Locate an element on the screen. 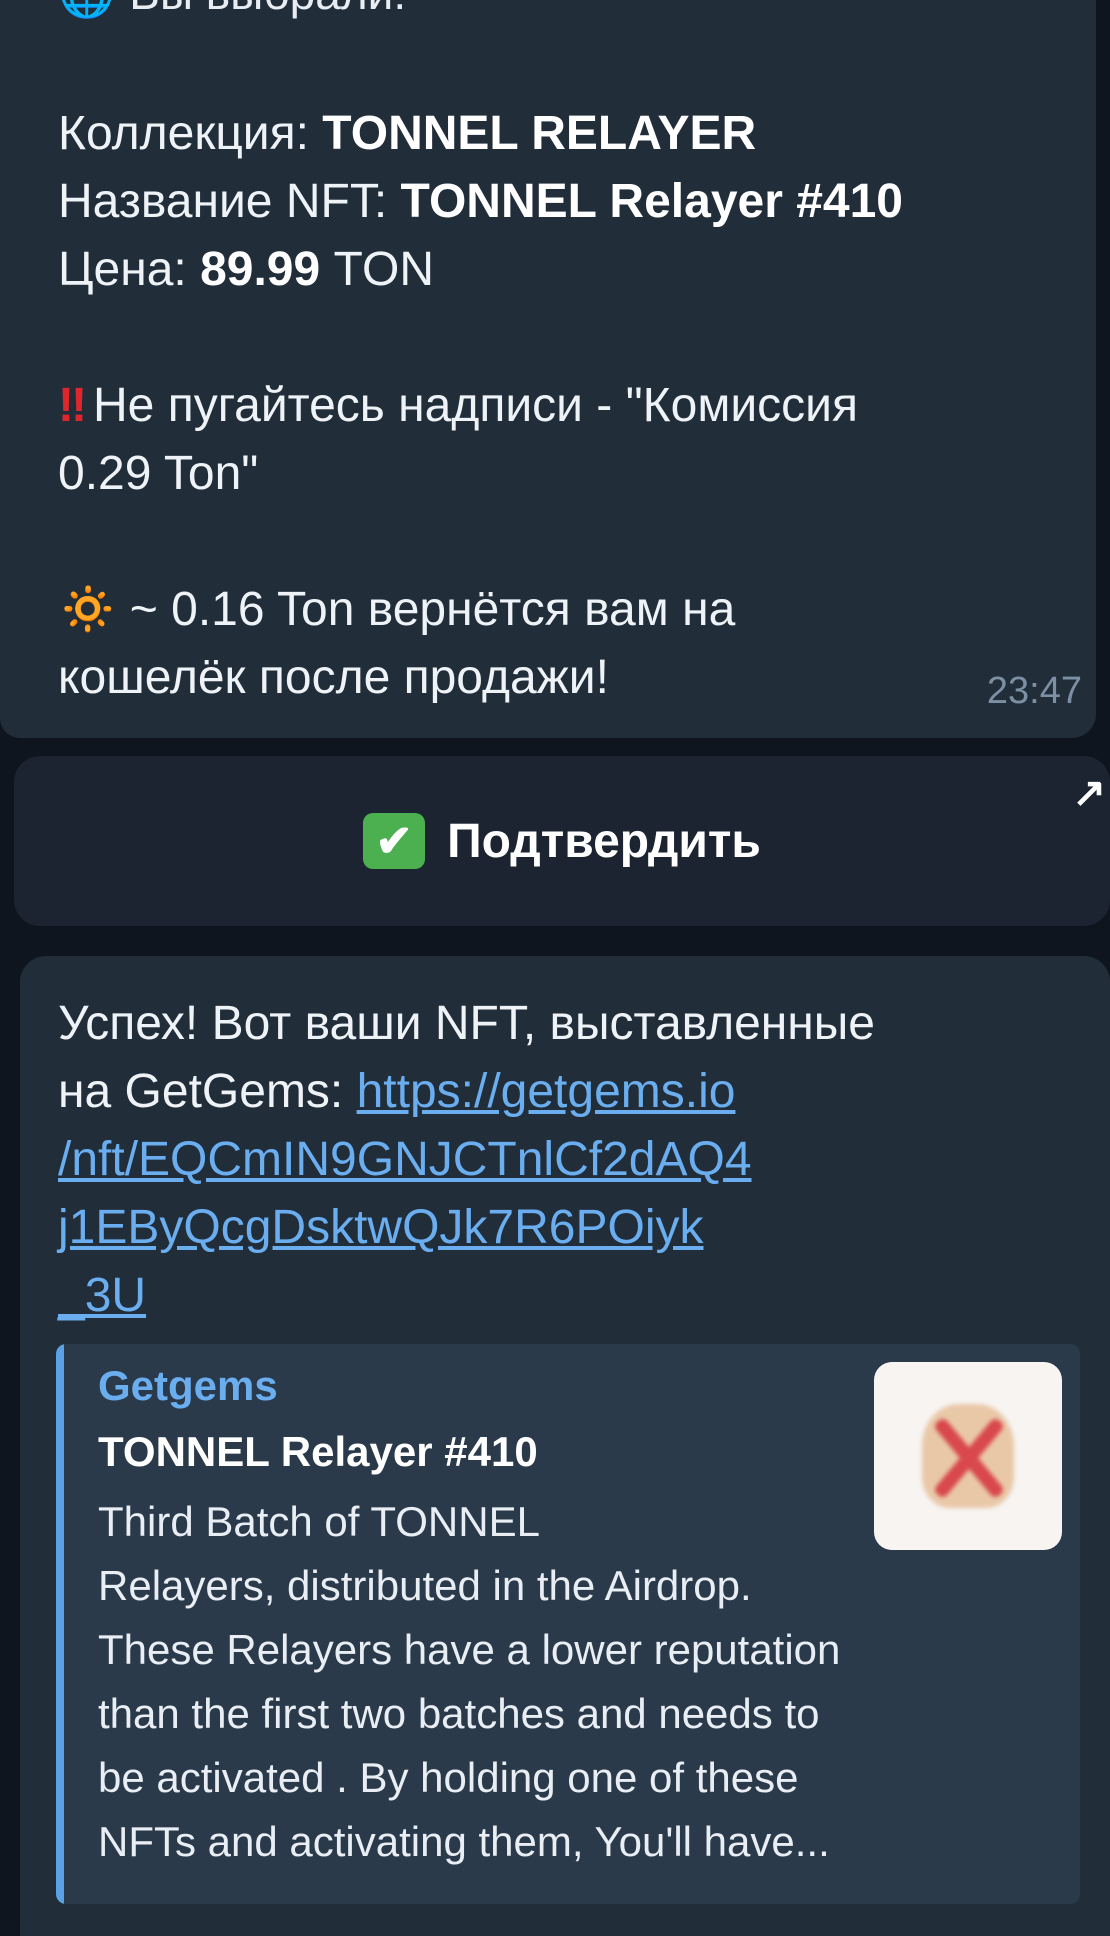 The height and width of the screenshot is (1936, 1110). cut-off-line: 🌐 Вы выбрали: is located at coordinates (232, 10).